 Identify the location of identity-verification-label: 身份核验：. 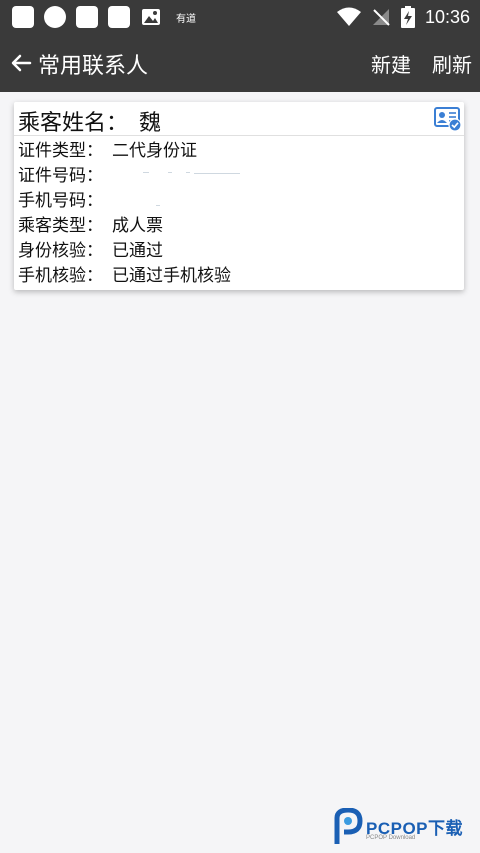
(60, 251).